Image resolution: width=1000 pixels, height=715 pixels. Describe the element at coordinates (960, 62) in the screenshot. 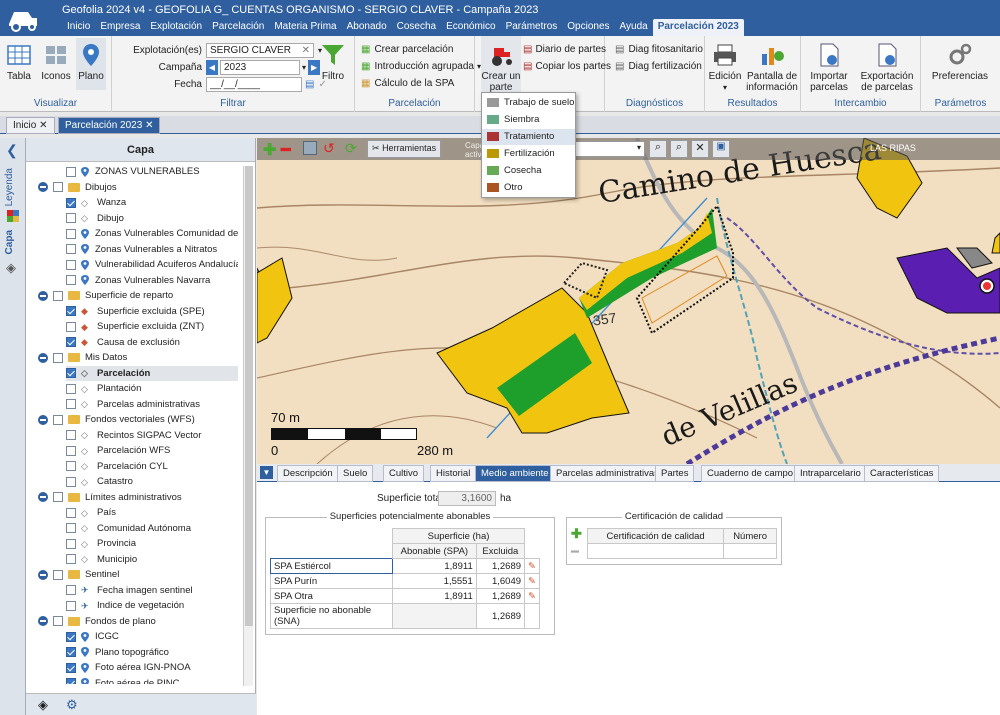

I see `preferencias-button: Preferencias` at that location.